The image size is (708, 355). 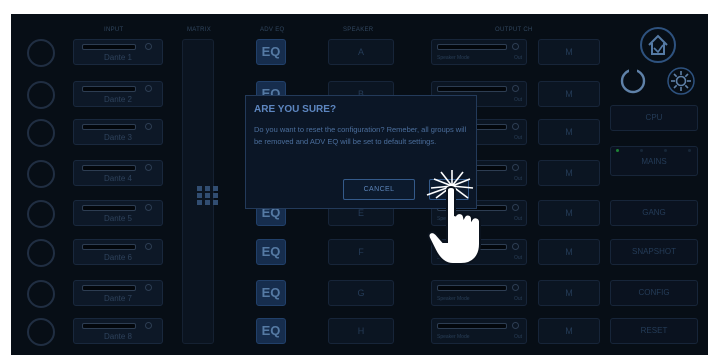 What do you see at coordinates (379, 189) in the screenshot?
I see `cancel-button: CANCEL` at bounding box center [379, 189].